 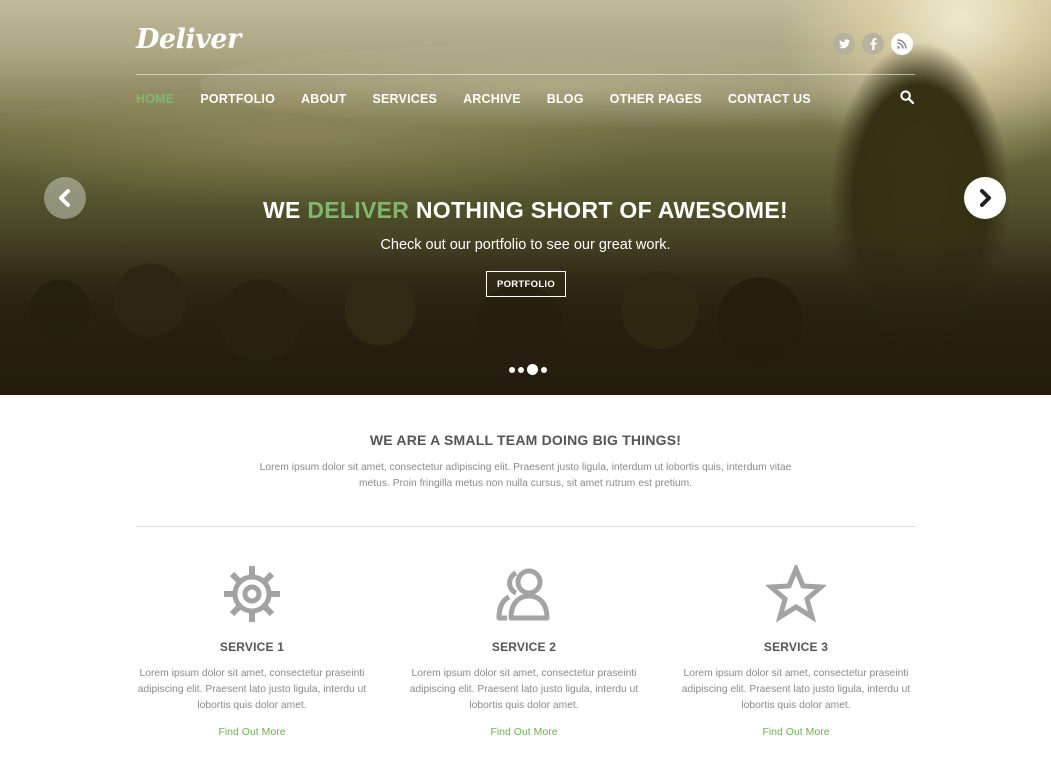 I want to click on nav-item-home: HOME, so click(x=155, y=99).